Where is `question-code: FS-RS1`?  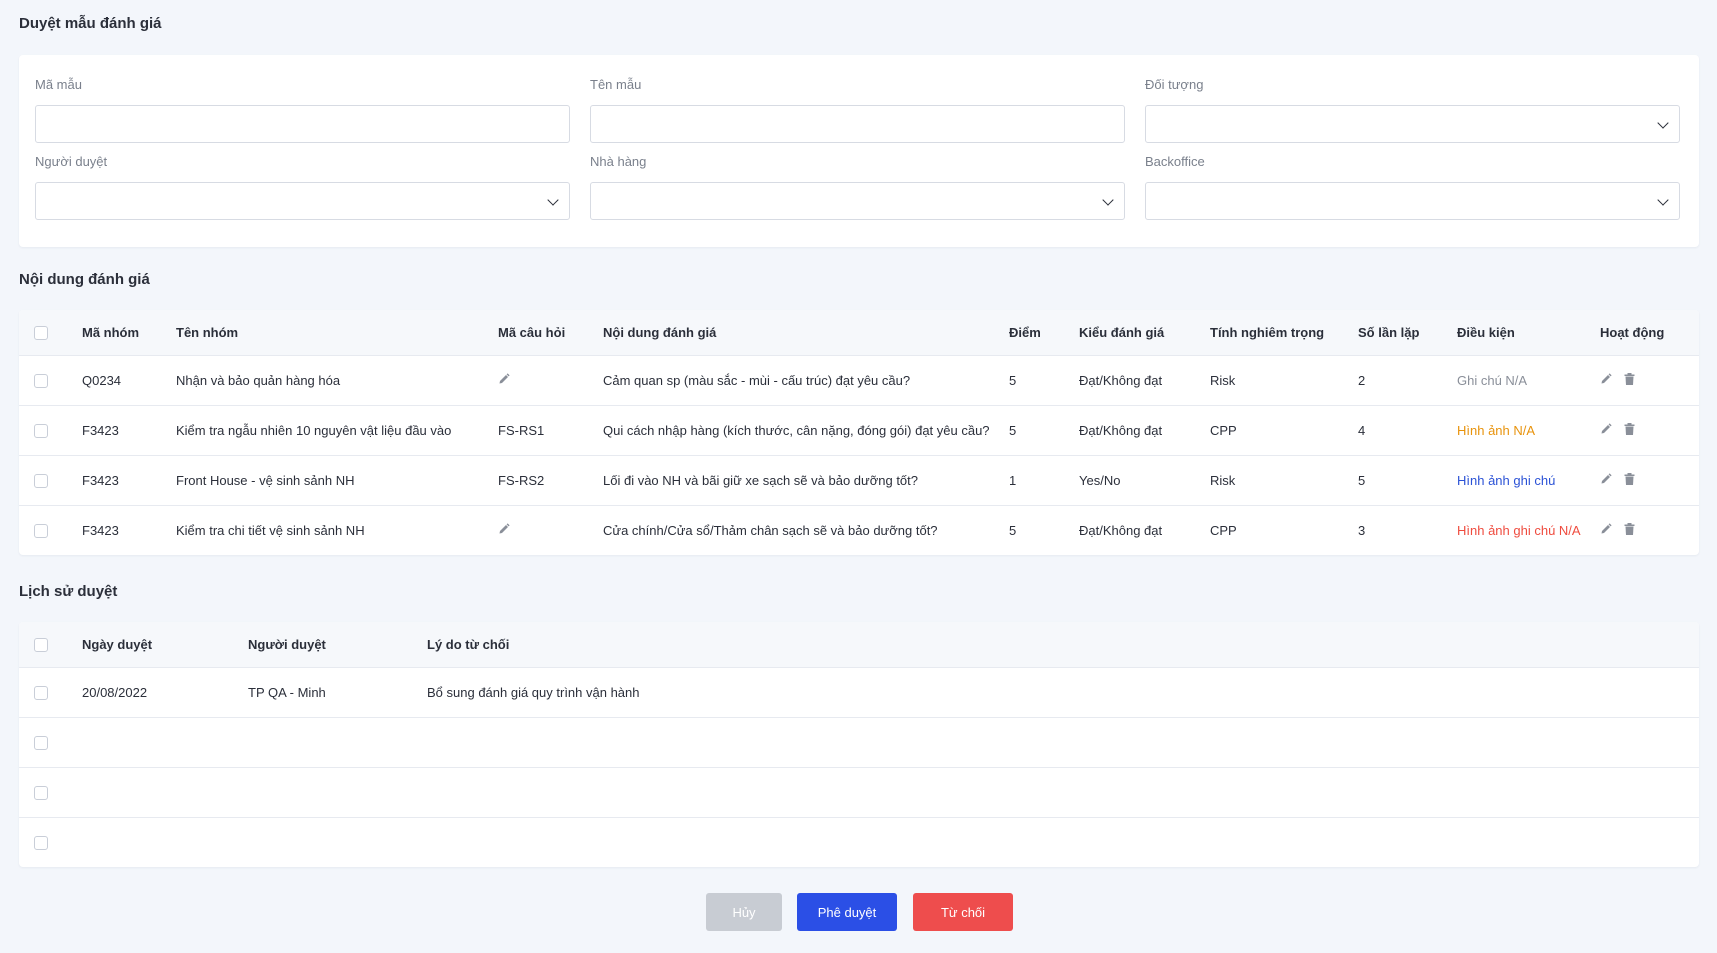 question-code: FS-RS1 is located at coordinates (550, 429).